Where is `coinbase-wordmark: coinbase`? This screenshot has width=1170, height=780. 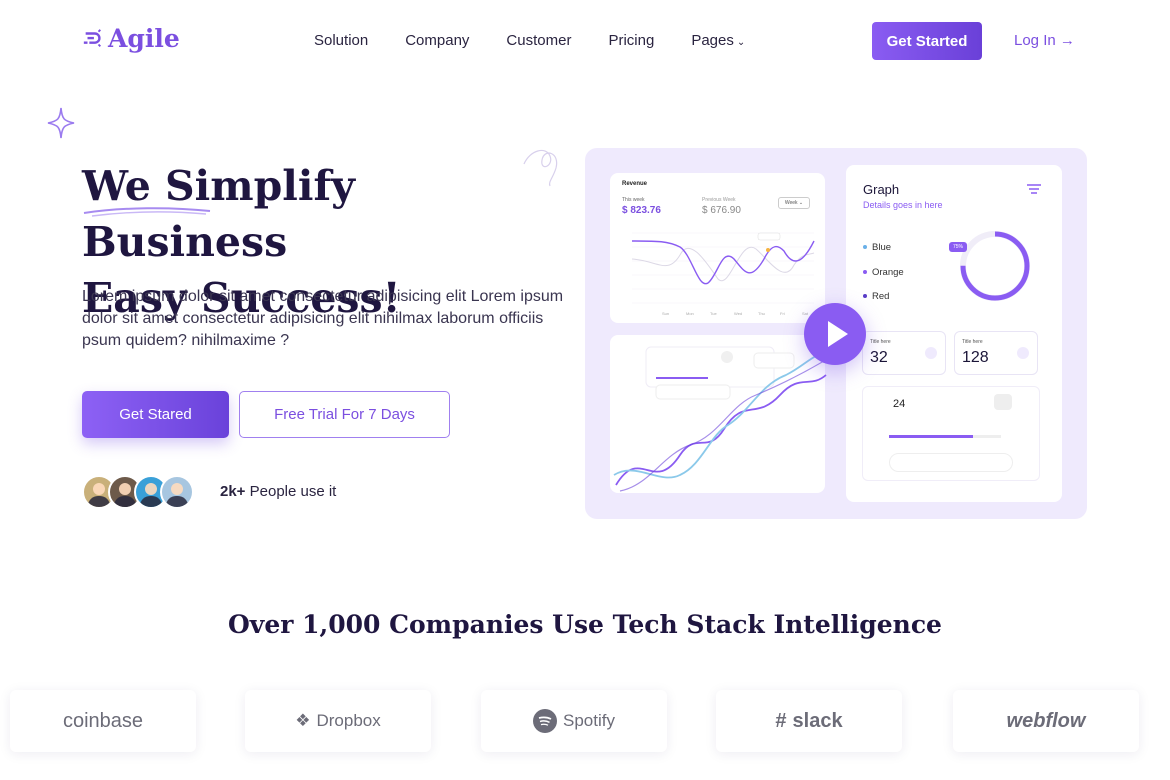 coinbase-wordmark: coinbase is located at coordinates (103, 720).